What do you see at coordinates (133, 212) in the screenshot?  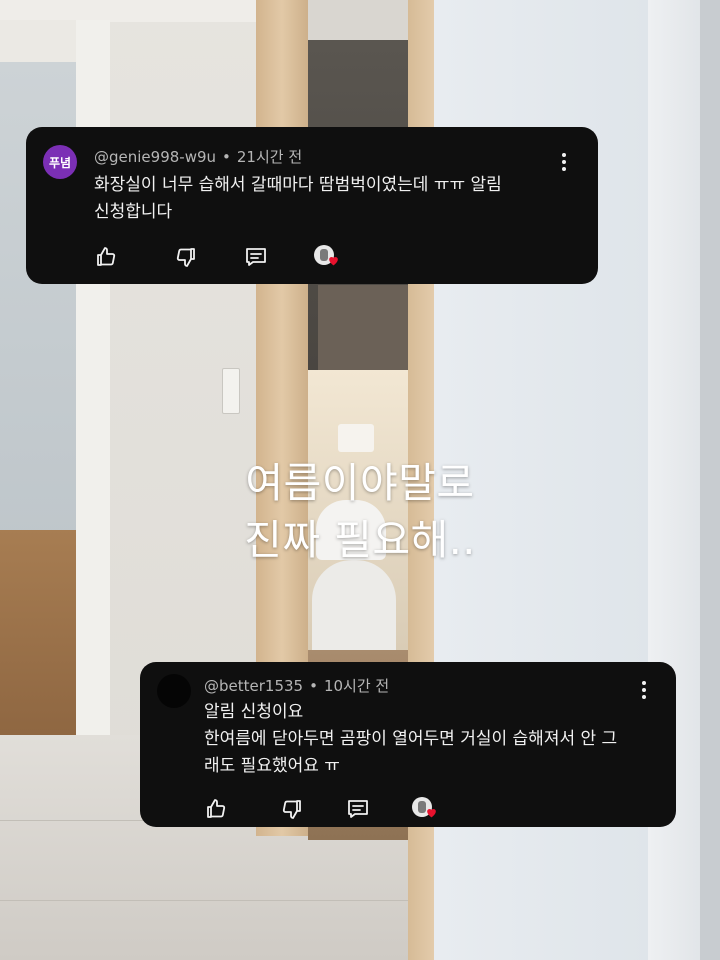 I see `comment-line: 신청합니다` at bounding box center [133, 212].